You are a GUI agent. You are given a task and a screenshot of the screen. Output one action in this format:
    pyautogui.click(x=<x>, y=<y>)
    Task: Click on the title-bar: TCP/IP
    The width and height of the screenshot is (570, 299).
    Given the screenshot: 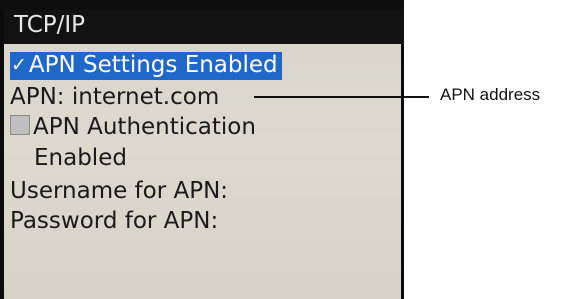 What is the action you would take?
    pyautogui.click(x=204, y=27)
    